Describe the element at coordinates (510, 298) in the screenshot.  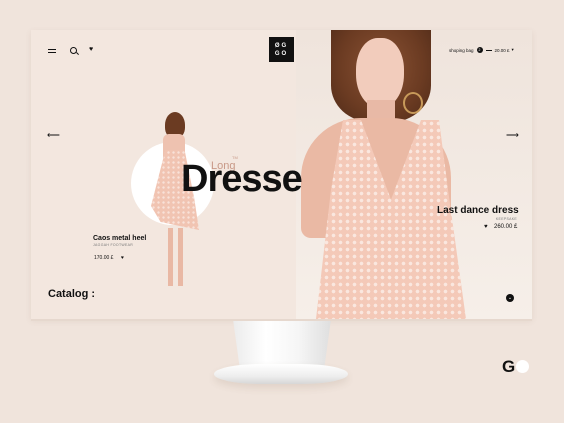
I see `scroll-down-icon: ⌄` at that location.